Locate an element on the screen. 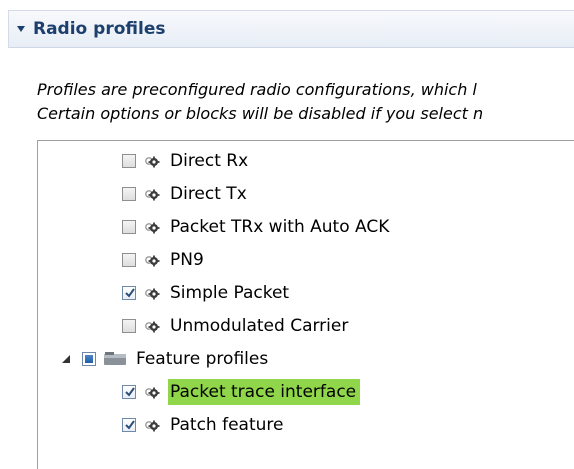 This screenshot has height=469, width=574. checkbox-packet-trace-interface is located at coordinates (129, 392).